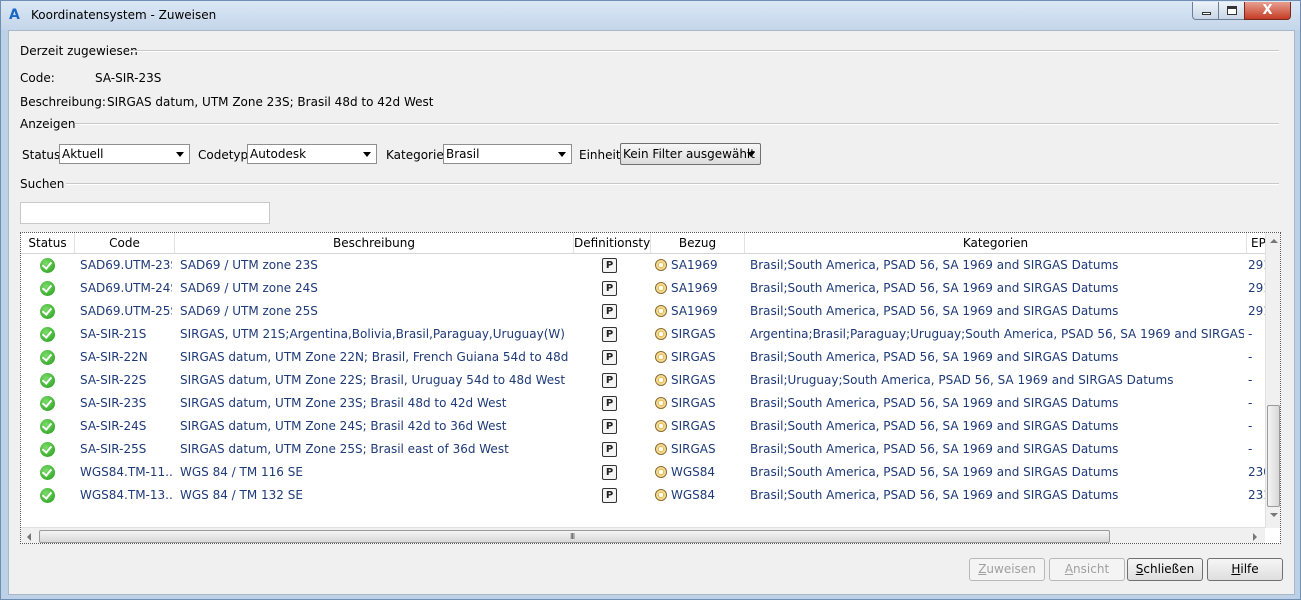 The width and height of the screenshot is (1301, 600). Describe the element at coordinates (1274, 515) in the screenshot. I see `scroll-down-icon` at that location.